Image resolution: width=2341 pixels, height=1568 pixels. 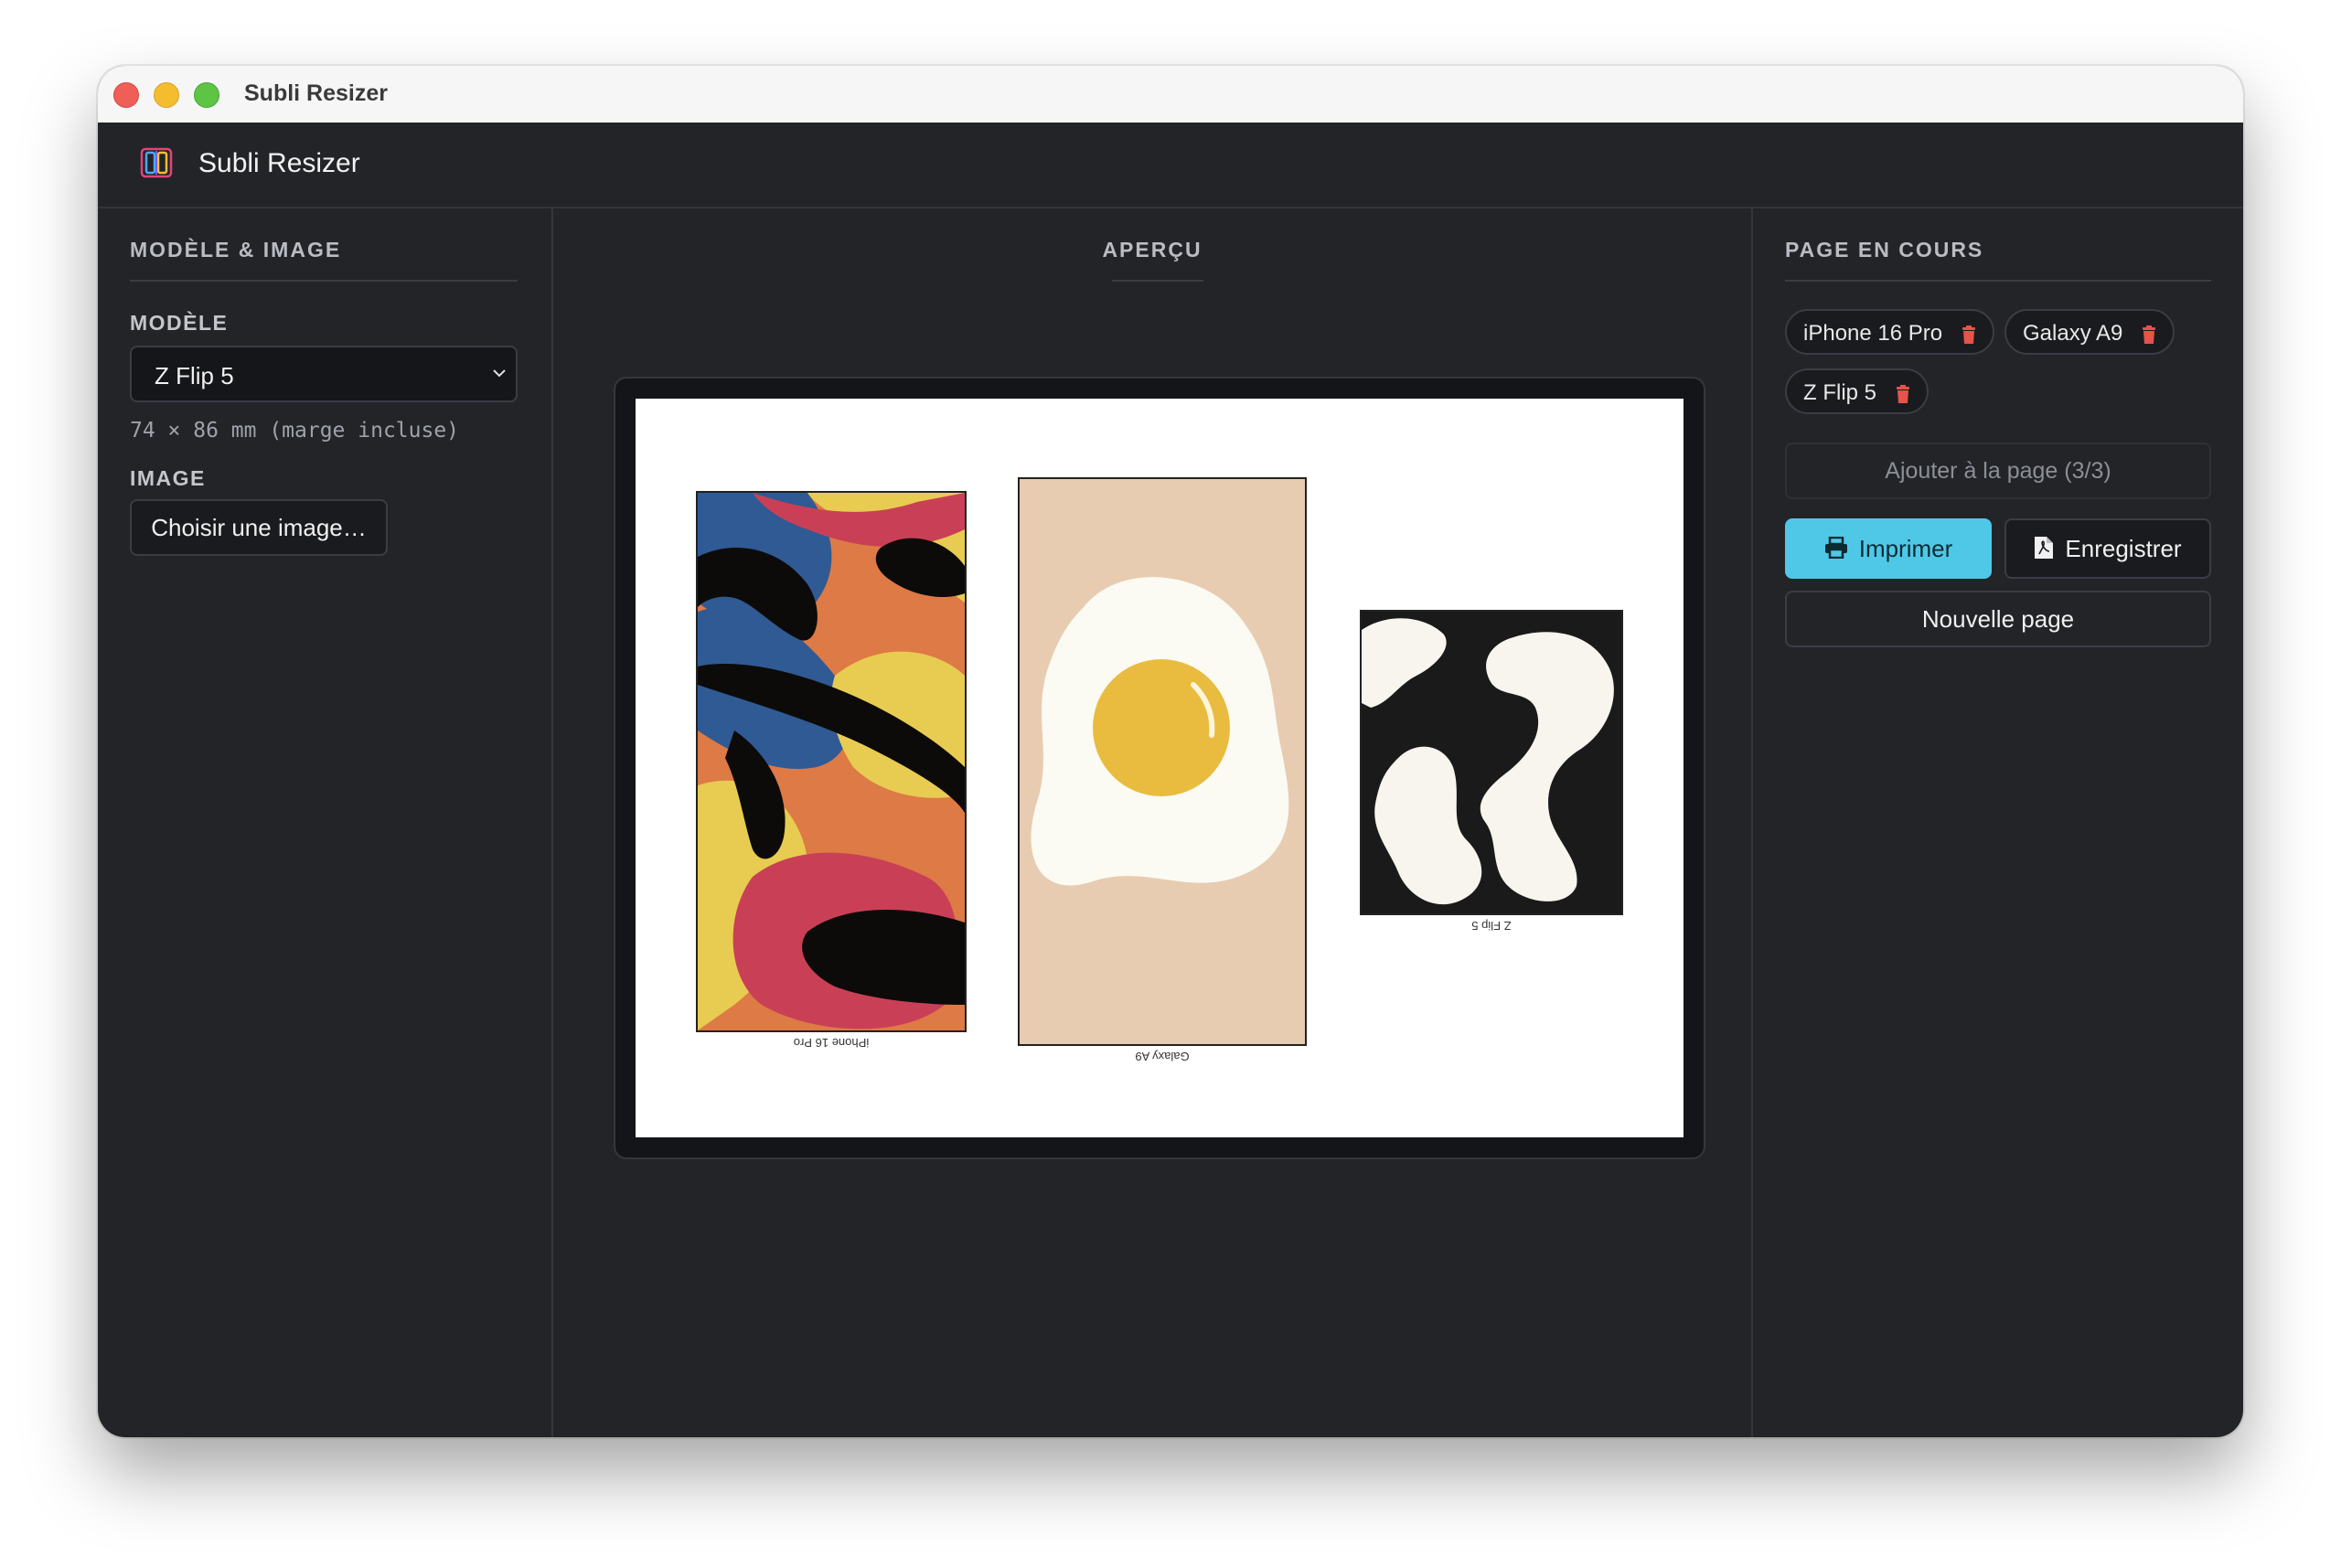 What do you see at coordinates (1998, 619) in the screenshot?
I see `new-page-button: Nouvelle page` at bounding box center [1998, 619].